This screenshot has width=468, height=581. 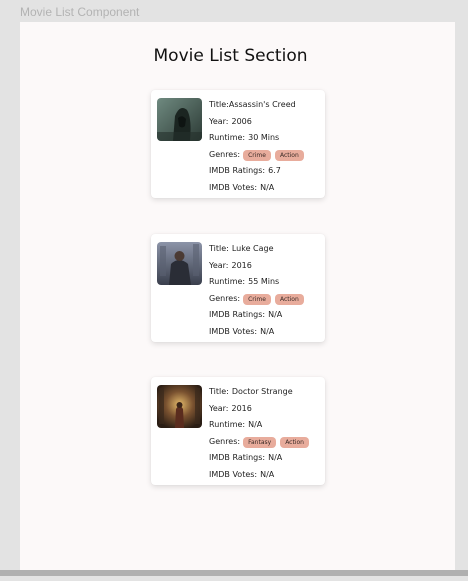 I want to click on bottom-scrollbar, so click(x=234, y=573).